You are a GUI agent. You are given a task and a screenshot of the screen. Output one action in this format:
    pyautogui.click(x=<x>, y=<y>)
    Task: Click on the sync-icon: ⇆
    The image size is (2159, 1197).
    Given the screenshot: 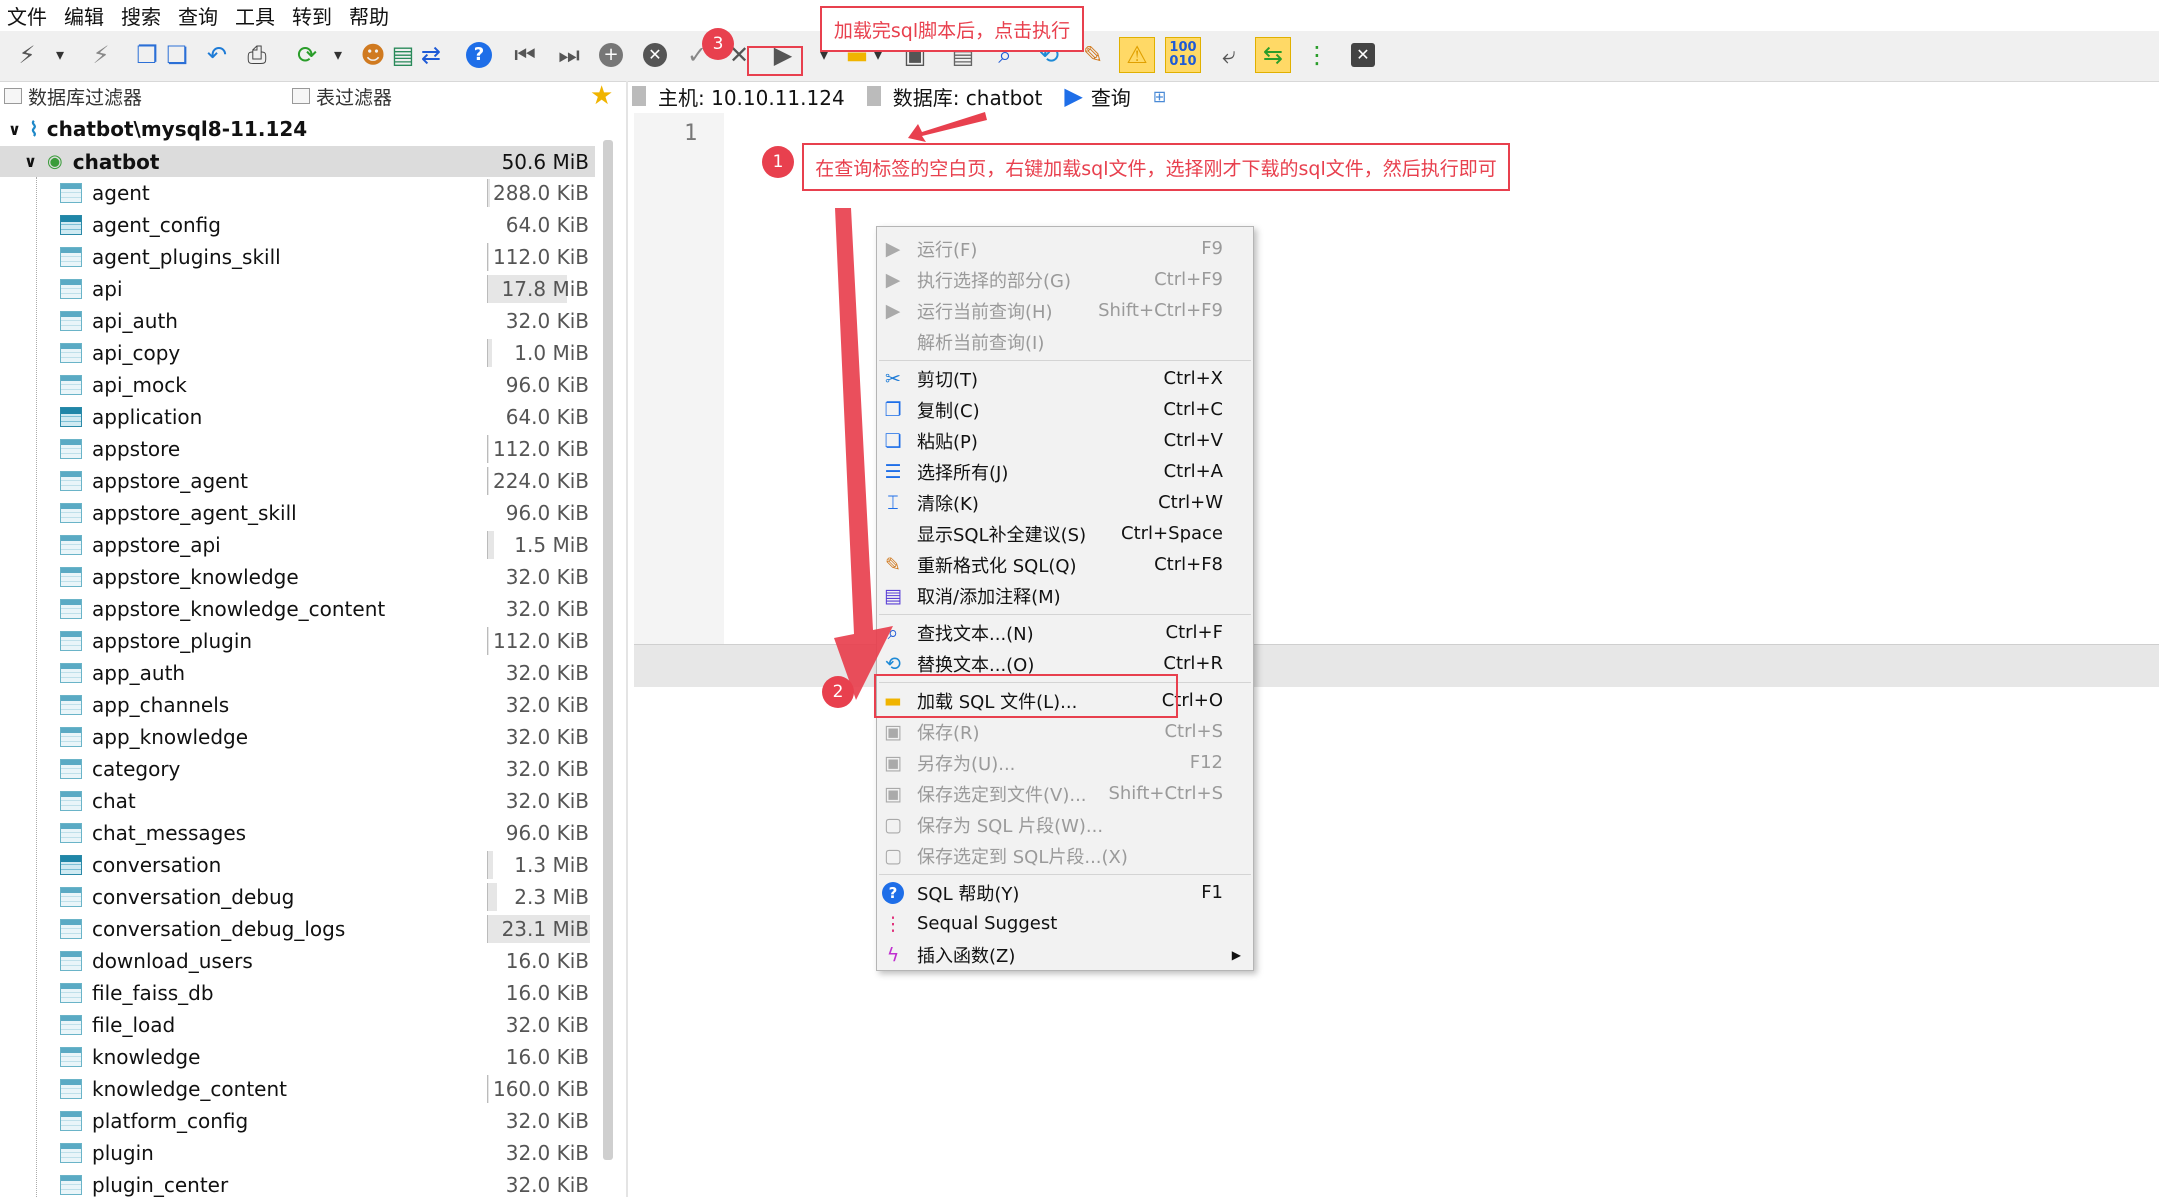 What is the action you would take?
    pyautogui.click(x=1273, y=55)
    